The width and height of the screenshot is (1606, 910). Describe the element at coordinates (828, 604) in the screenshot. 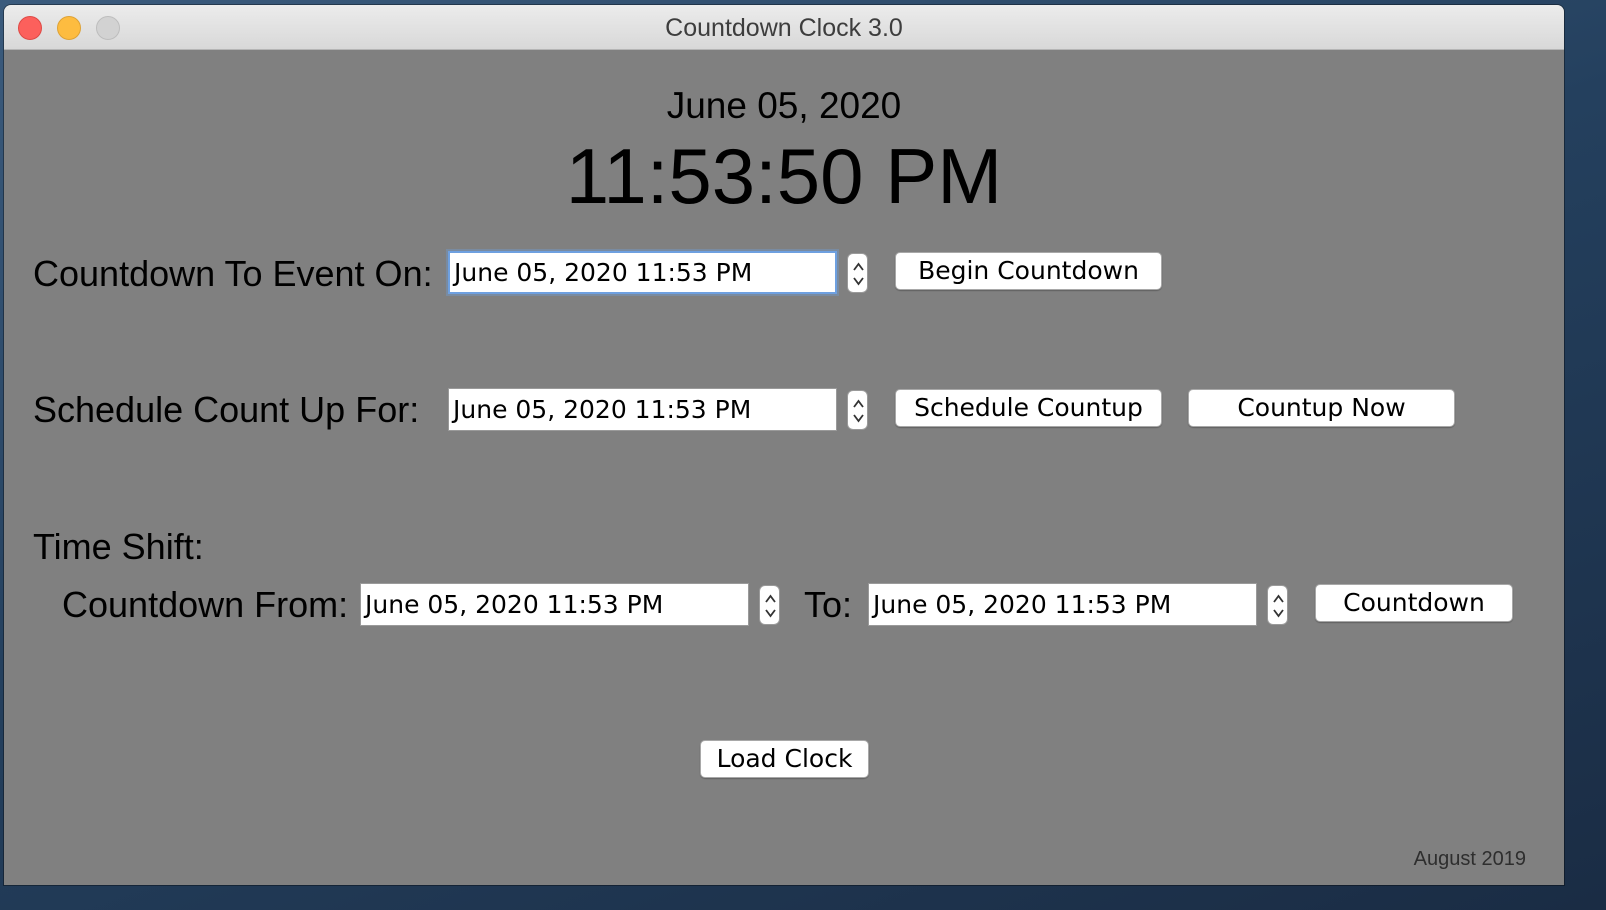

I see `to-label: To:` at that location.